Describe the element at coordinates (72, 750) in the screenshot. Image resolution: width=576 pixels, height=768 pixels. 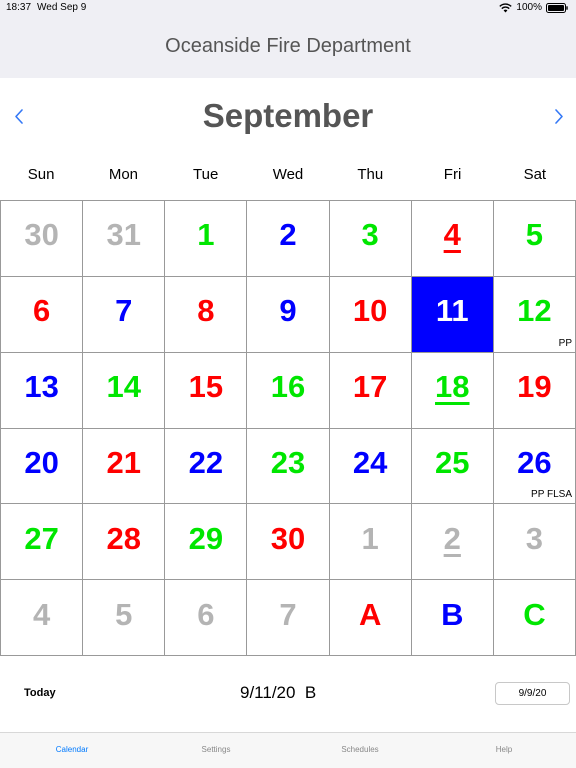
I see `tab-calendar: Calendar` at that location.